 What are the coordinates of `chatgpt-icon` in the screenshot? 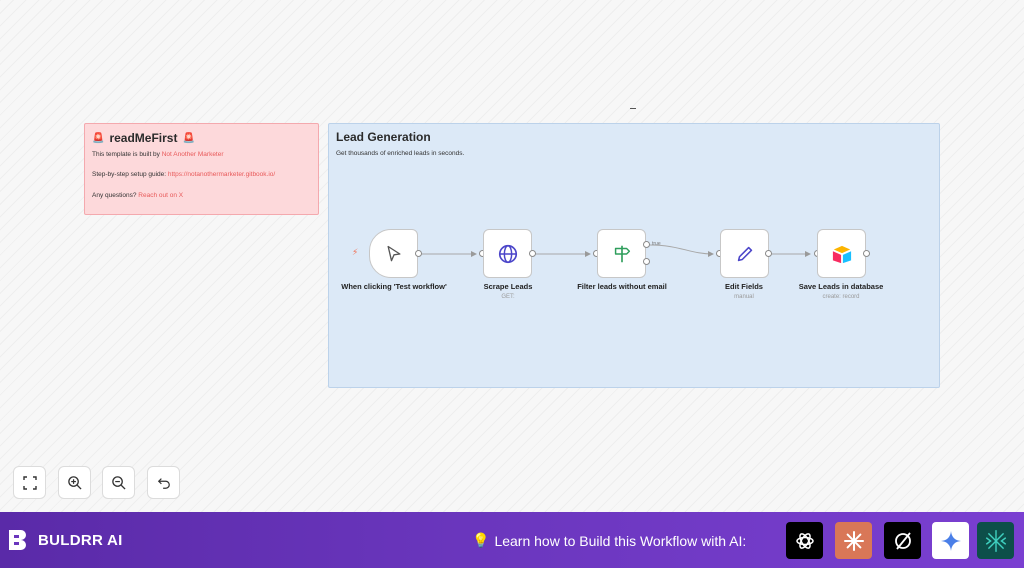 It's located at (804, 540).